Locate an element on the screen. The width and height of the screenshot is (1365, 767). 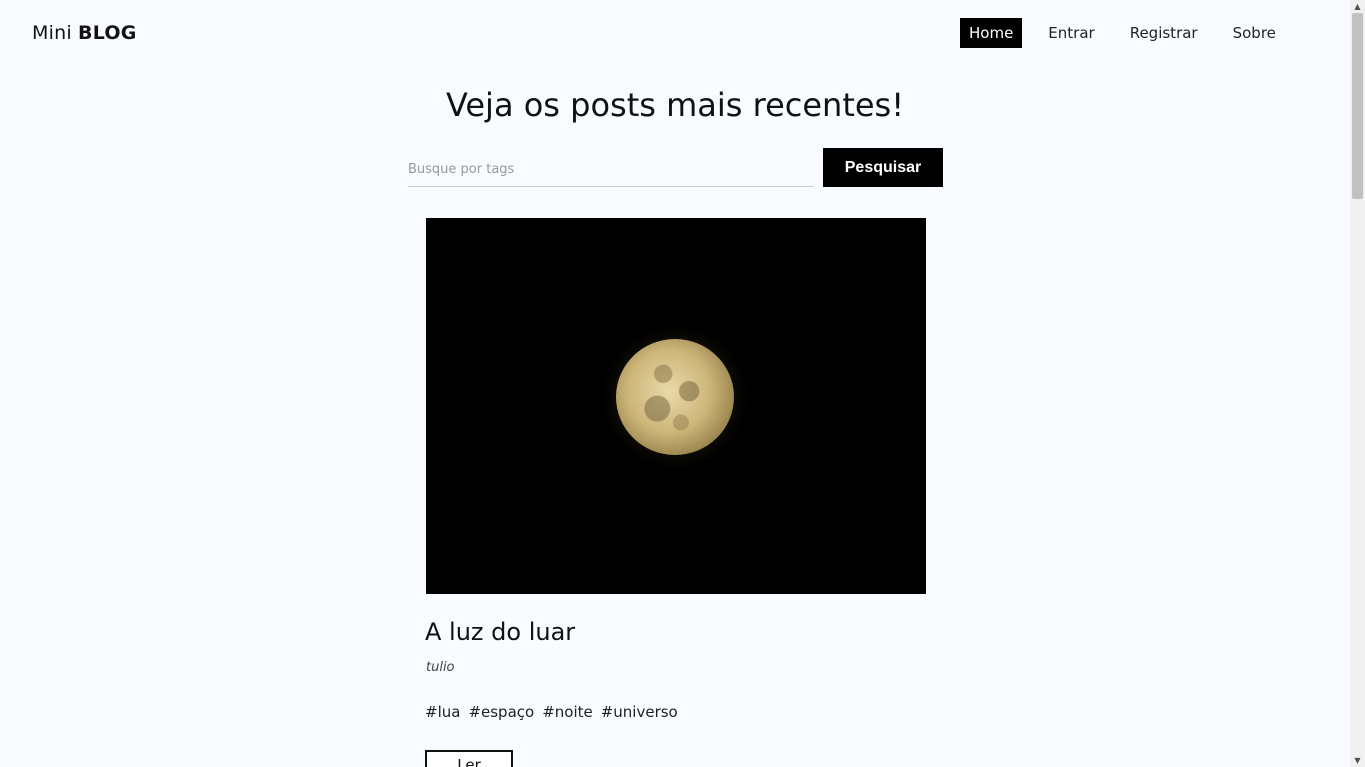
page-title: Veja os posts mais recentes! is located at coordinates (675, 105).